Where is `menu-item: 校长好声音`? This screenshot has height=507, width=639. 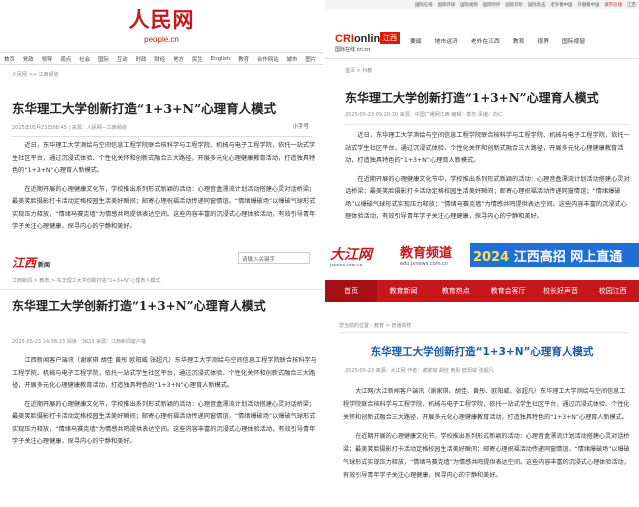 menu-item: 校长好声音 is located at coordinates (560, 291).